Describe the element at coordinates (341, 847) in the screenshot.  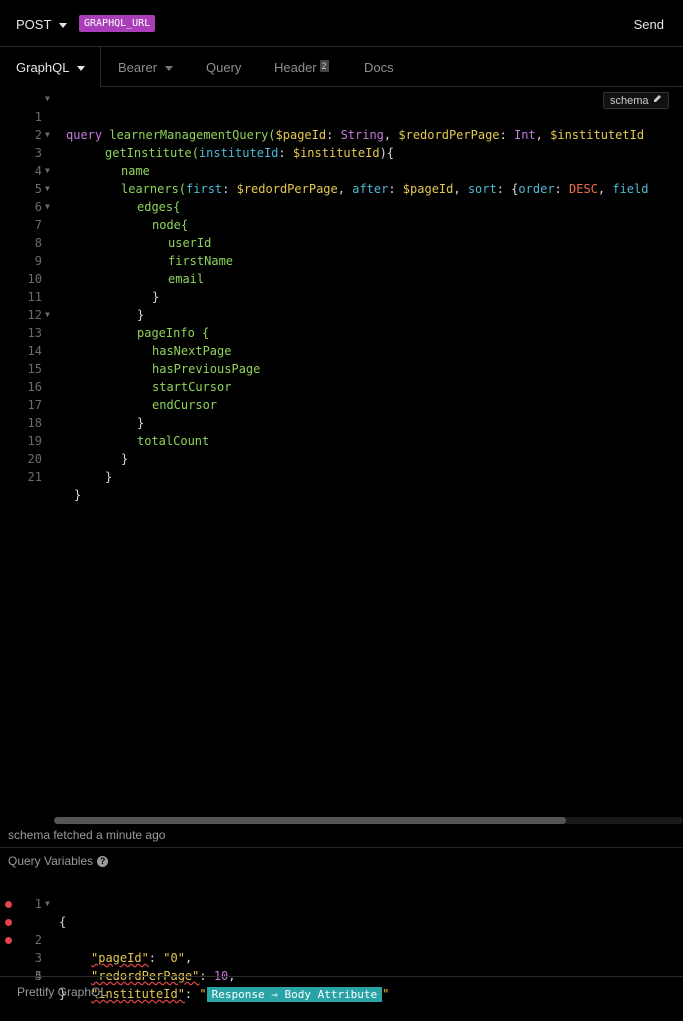
I see `divider` at that location.